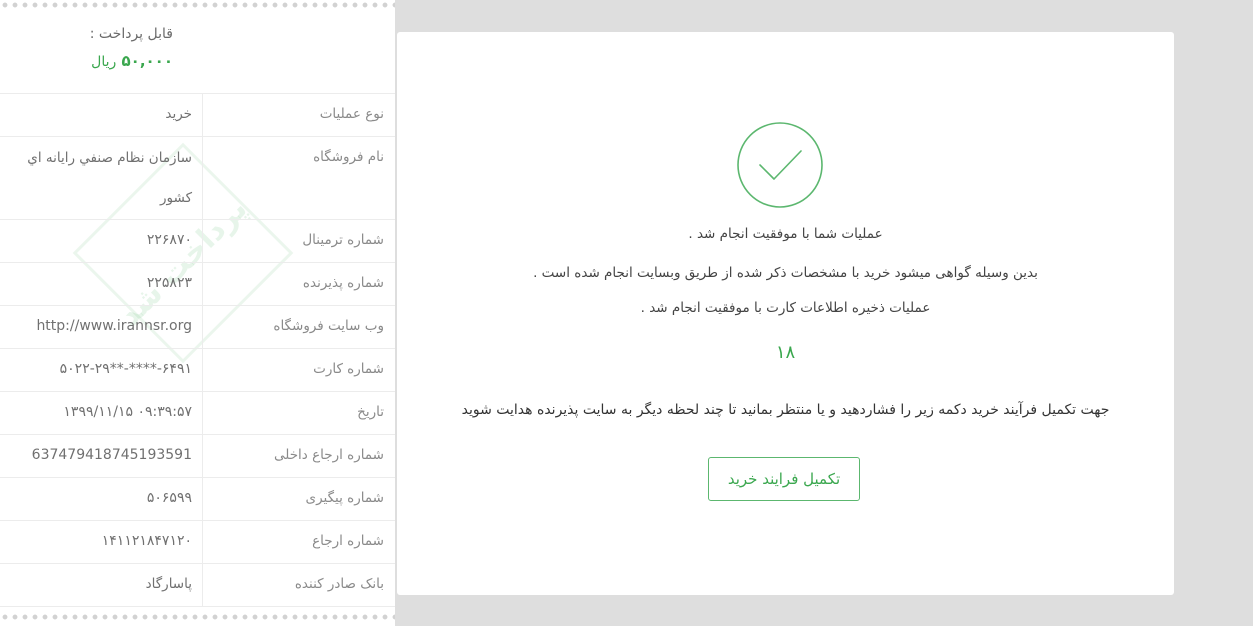  Describe the element at coordinates (197, 370) in the screenshot. I see `row-card-number: شماره کارت ۵۰۲۲-۲۹**-****-۶۴۹۱` at that location.